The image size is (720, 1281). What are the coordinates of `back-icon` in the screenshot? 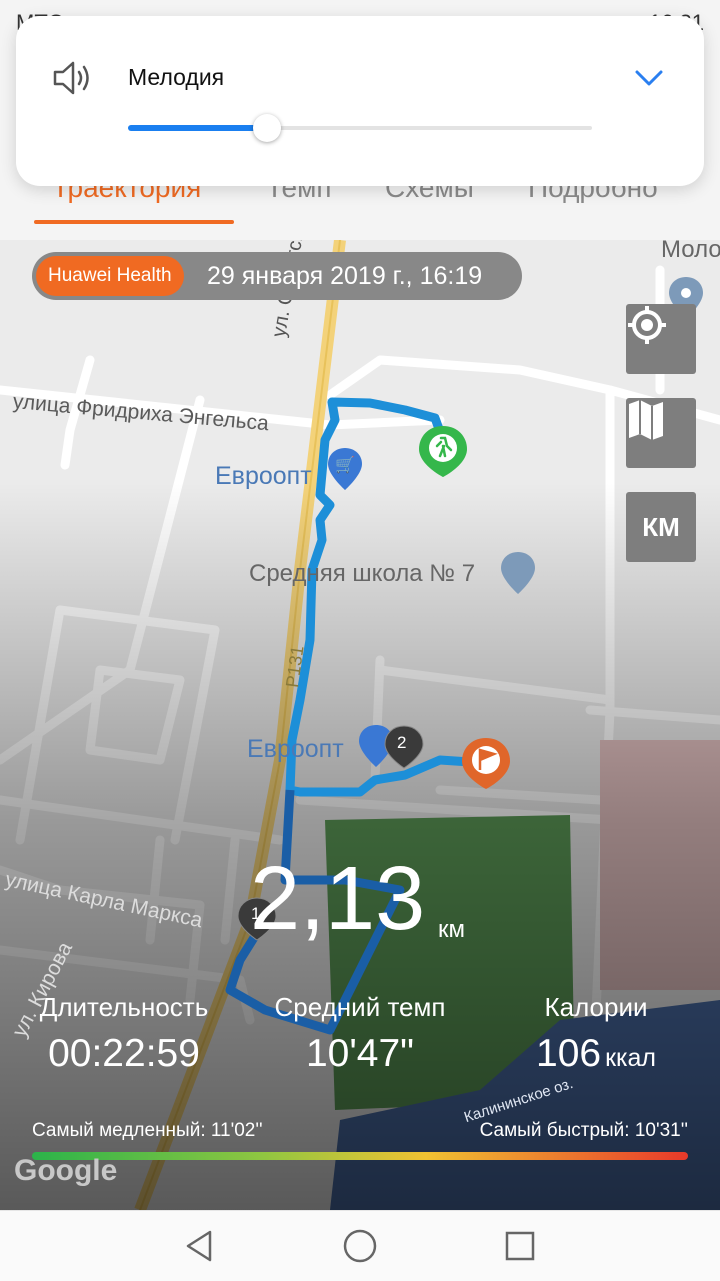 It's located at (200, 1246).